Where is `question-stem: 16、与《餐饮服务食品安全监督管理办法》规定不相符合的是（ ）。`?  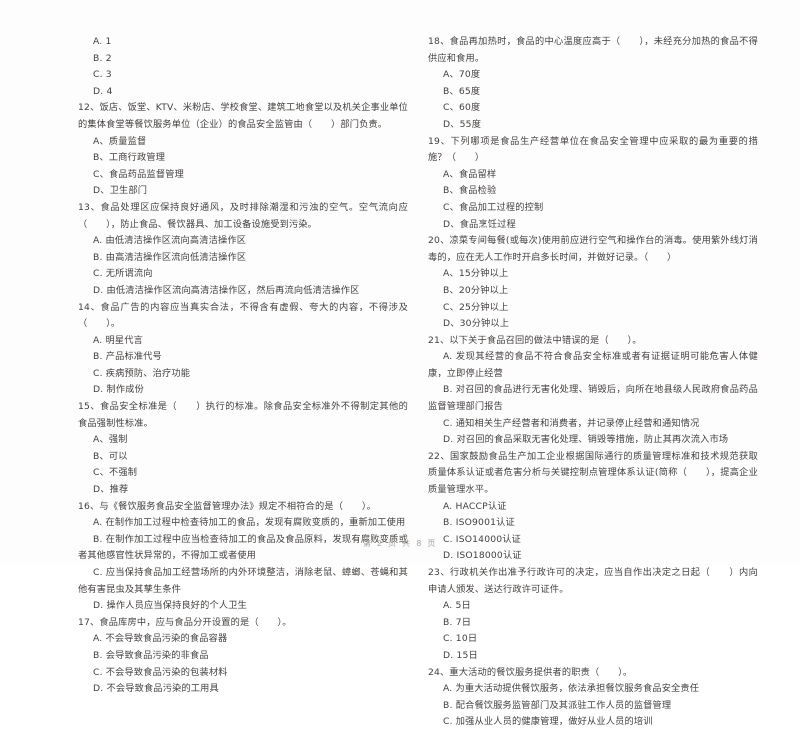
question-stem: 16、与《餐饮服务食品安全监督管理办法》规定不相符合的是（ ）。 is located at coordinates (227, 506).